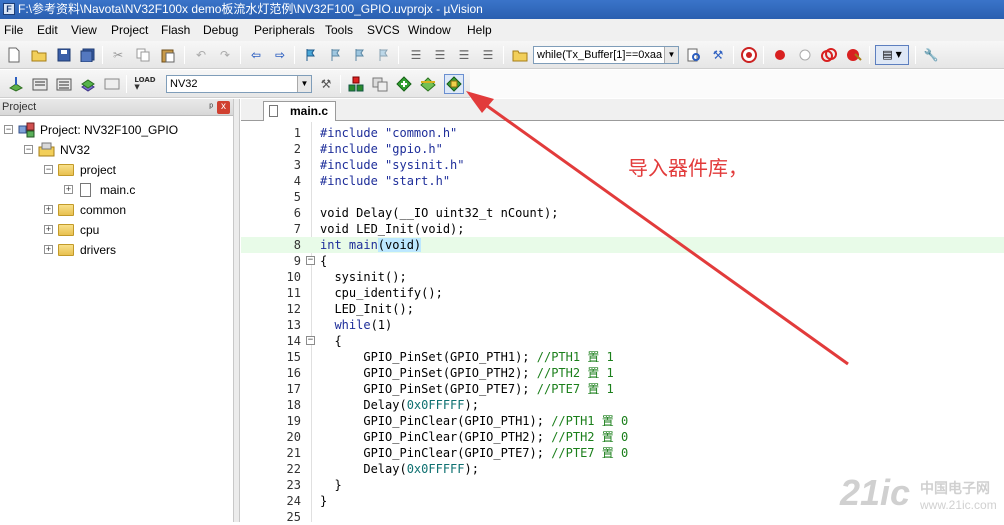  Describe the element at coordinates (280, 55) in the screenshot. I see `navigate-forward-icon: ⇨` at that location.